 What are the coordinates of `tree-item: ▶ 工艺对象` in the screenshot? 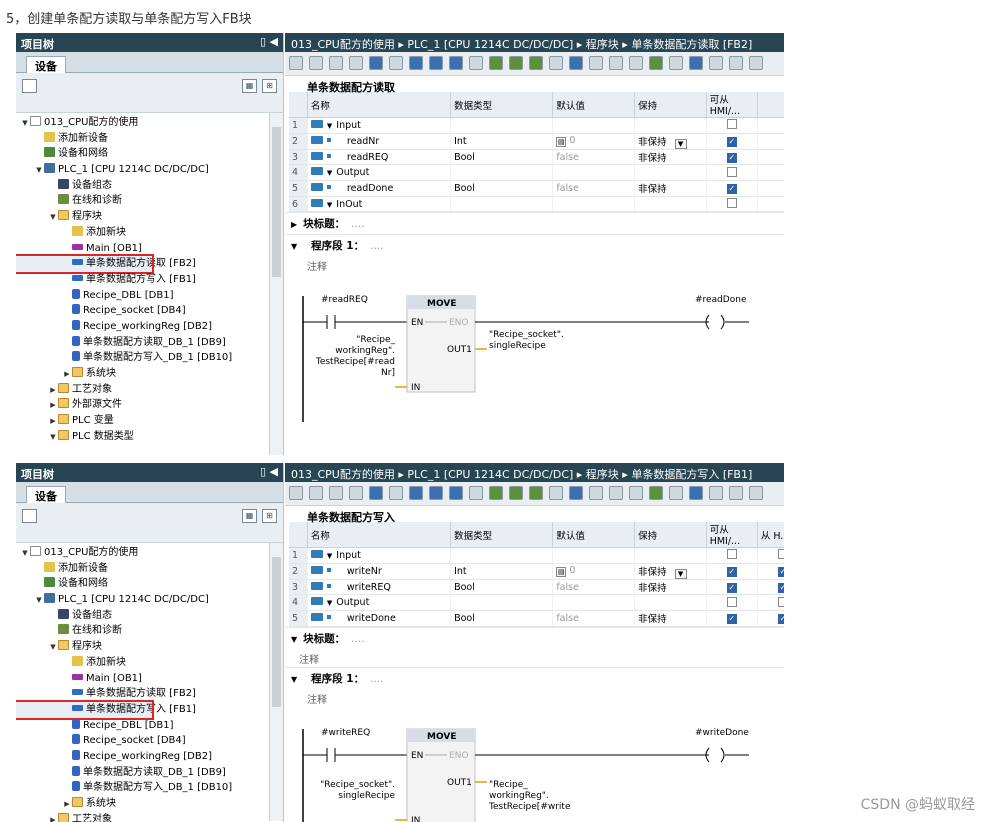 It's located at (149, 390).